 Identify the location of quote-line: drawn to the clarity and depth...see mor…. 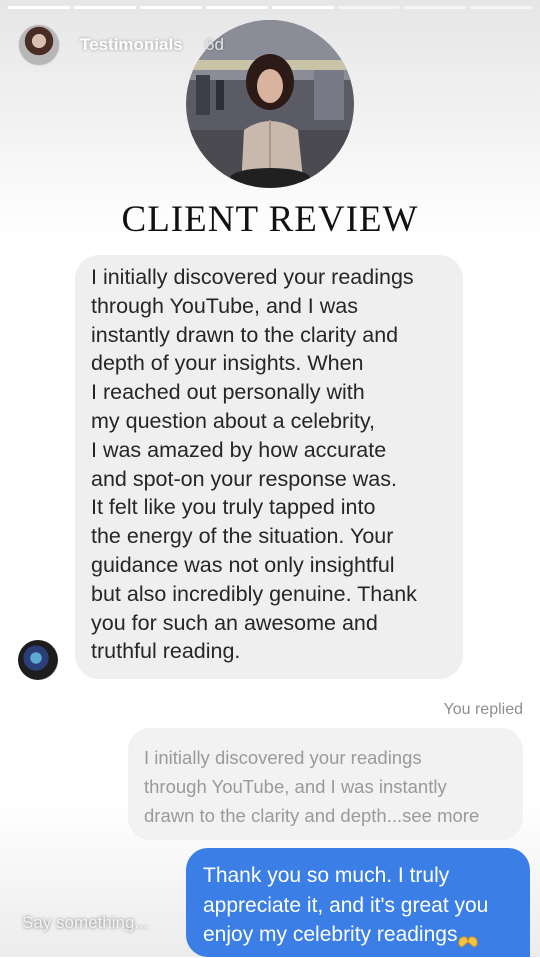
(312, 815).